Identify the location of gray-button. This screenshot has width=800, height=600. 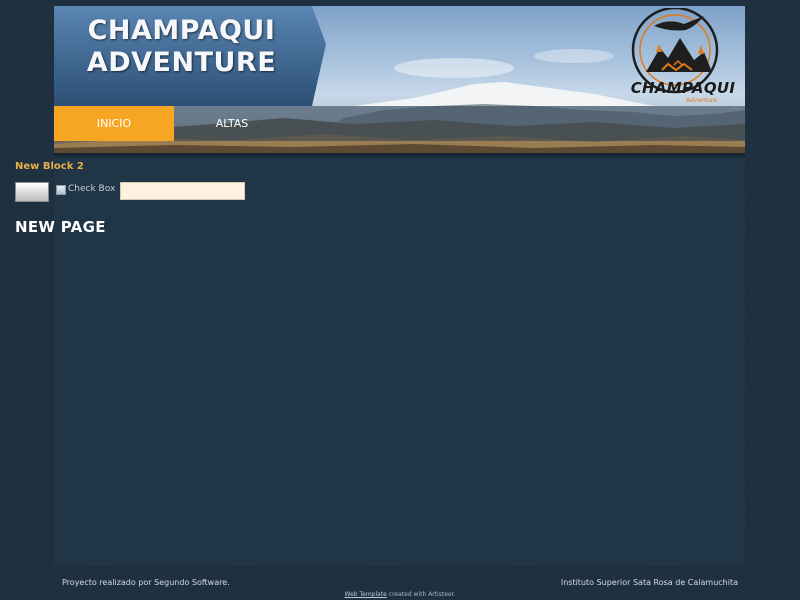
(32, 192).